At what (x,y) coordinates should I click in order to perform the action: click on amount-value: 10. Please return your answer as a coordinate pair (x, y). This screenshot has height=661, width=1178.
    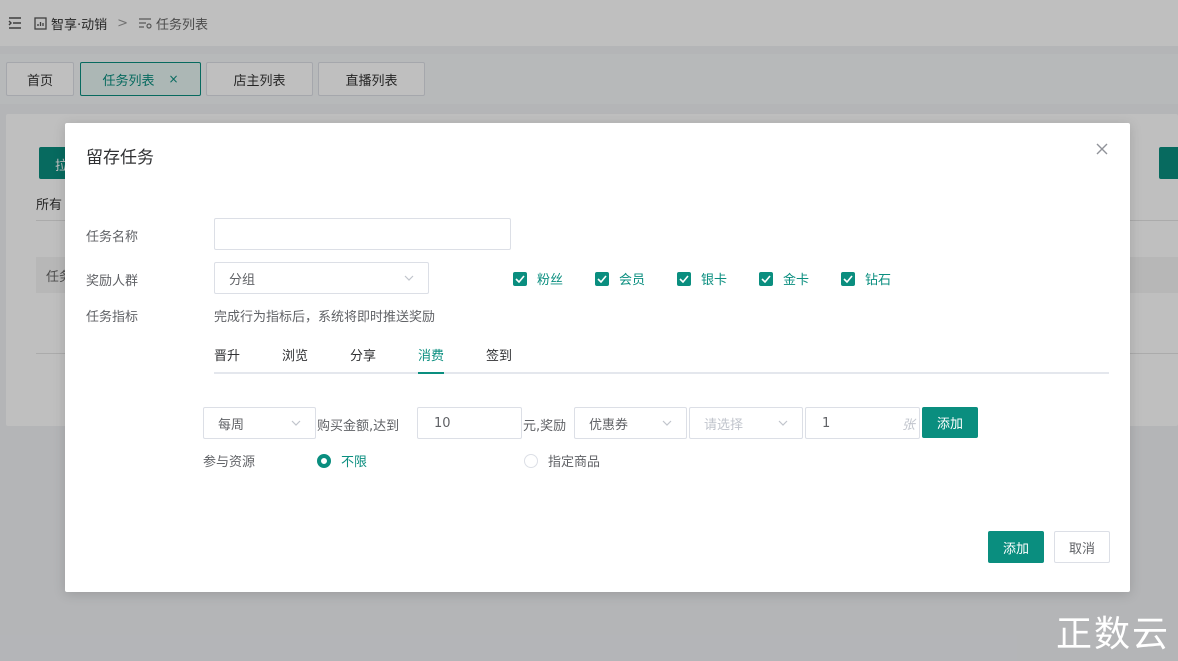
    Looking at the image, I should click on (442, 423).